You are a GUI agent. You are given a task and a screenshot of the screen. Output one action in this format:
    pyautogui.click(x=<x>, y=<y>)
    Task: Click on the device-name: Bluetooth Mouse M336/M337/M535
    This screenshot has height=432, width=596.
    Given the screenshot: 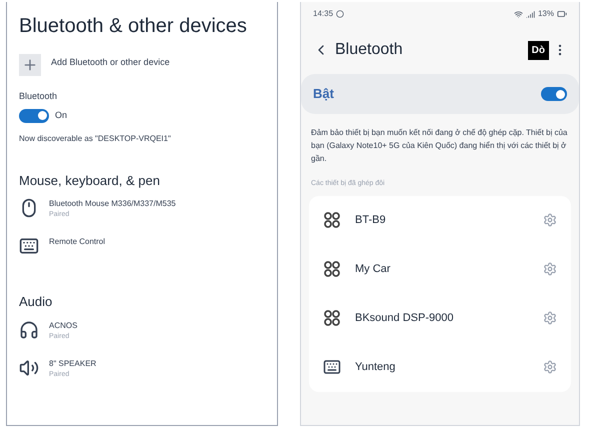 What is the action you would take?
    pyautogui.click(x=112, y=204)
    